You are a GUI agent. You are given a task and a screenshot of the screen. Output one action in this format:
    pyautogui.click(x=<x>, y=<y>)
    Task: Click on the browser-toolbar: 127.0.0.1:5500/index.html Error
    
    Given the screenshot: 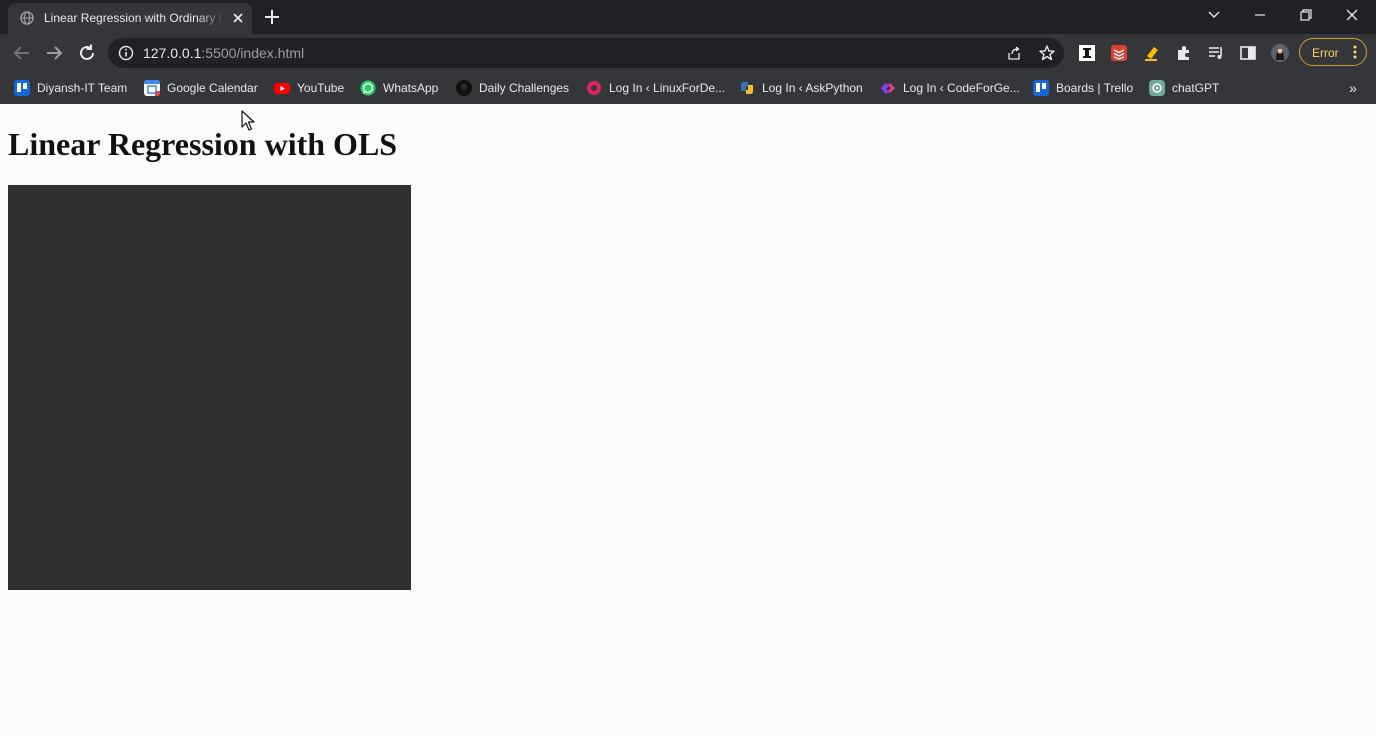 What is the action you would take?
    pyautogui.click(x=688, y=53)
    